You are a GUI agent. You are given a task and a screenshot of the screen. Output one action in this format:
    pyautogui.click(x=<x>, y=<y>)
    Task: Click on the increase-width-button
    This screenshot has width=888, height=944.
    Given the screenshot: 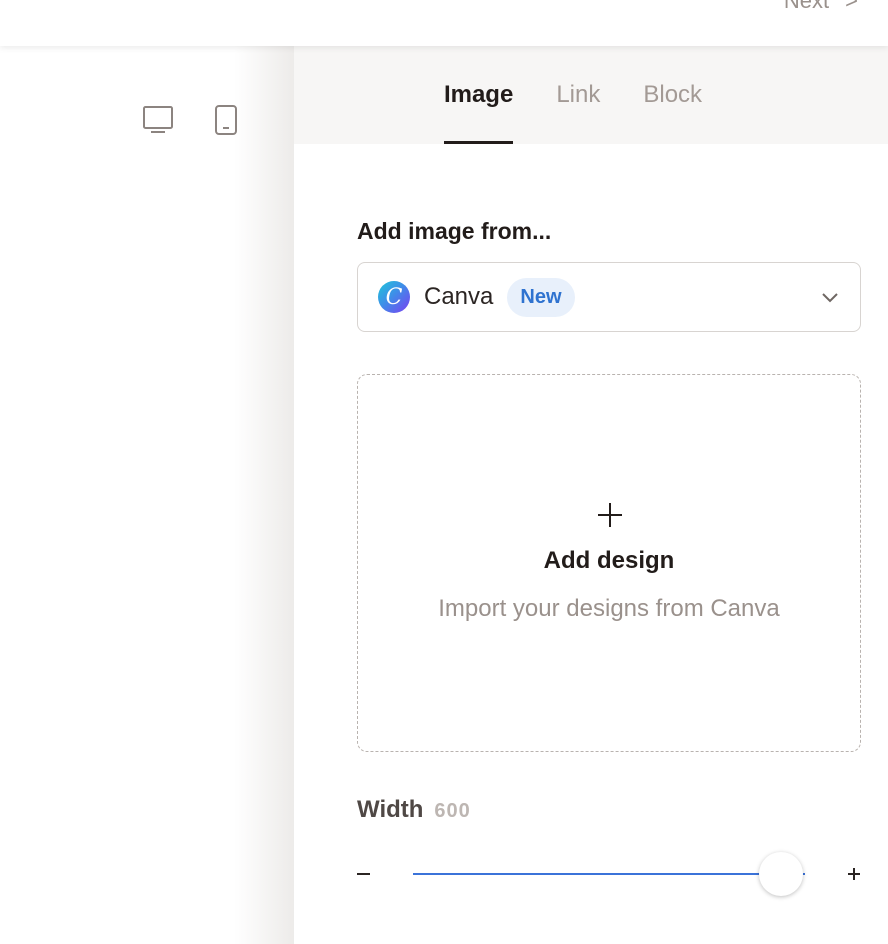 What is the action you would take?
    pyautogui.click(x=854, y=874)
    